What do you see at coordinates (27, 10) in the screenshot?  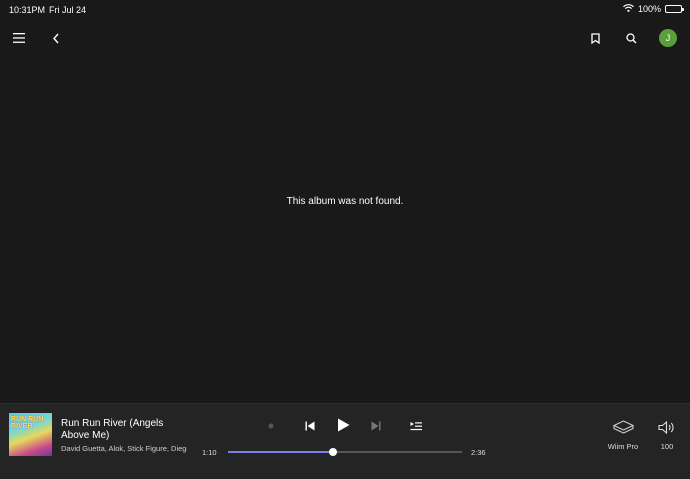 I see `status-time: 10:31PM` at bounding box center [27, 10].